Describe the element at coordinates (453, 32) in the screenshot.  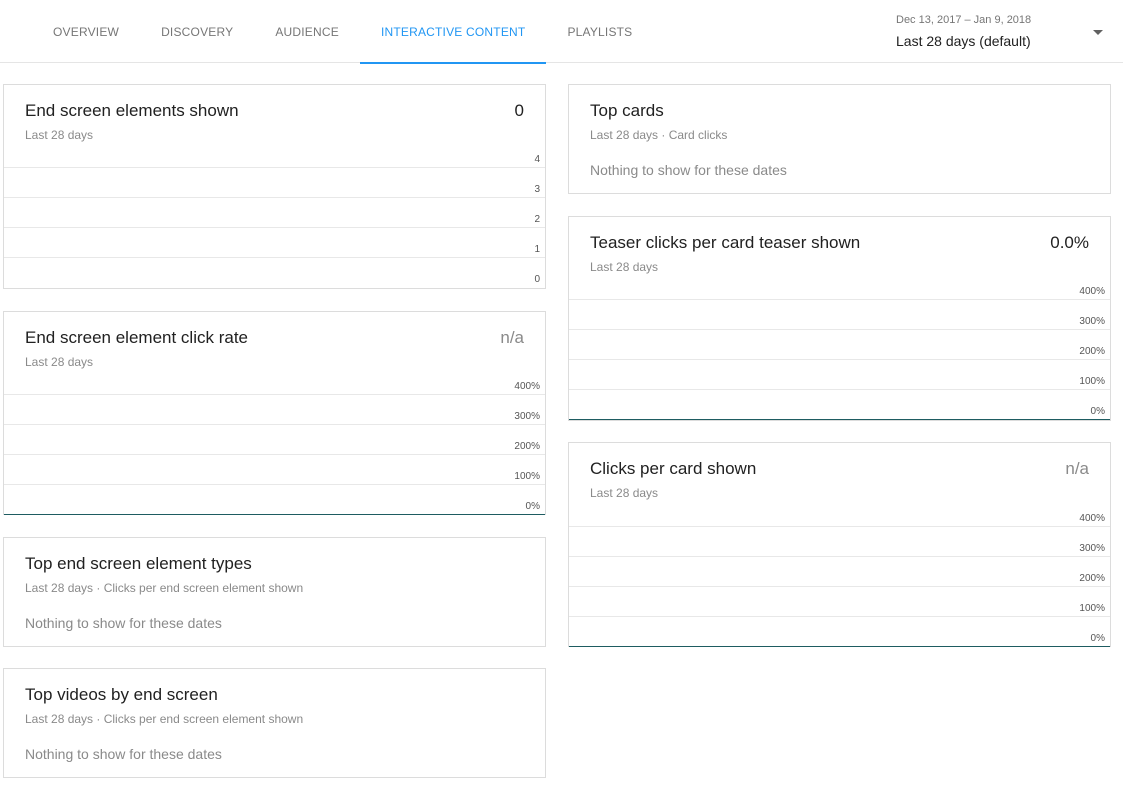
I see `tab-interactive-content: INTERACTIVE CONTENT` at that location.